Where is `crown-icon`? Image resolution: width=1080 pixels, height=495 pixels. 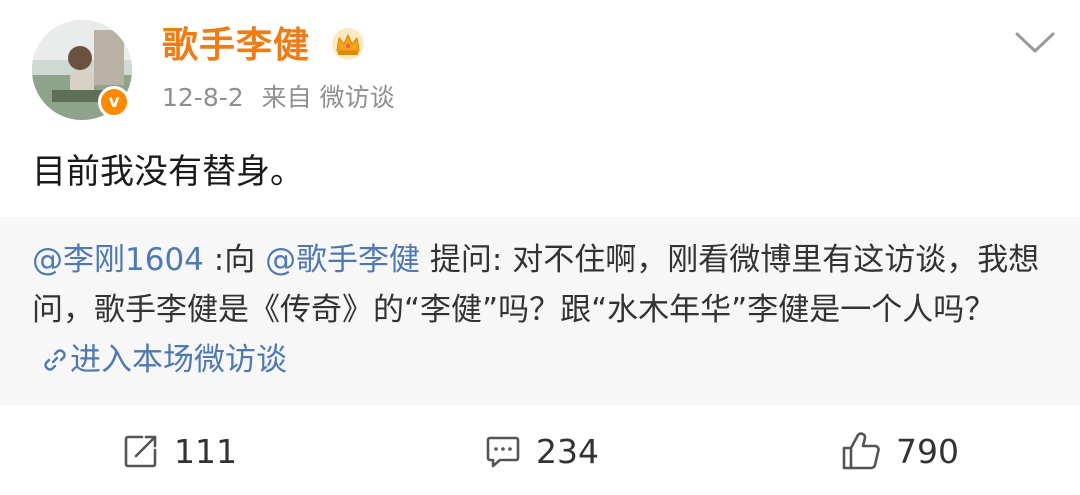
crown-icon is located at coordinates (348, 44).